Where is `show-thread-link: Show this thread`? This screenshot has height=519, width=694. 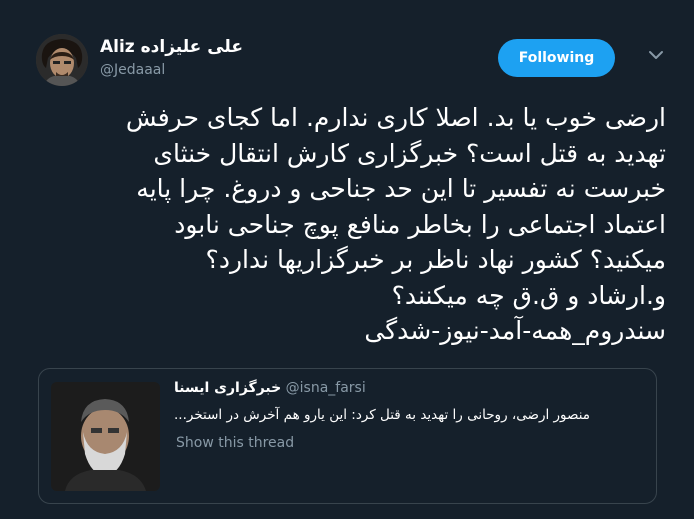
show-thread-link: Show this thread is located at coordinates (235, 443).